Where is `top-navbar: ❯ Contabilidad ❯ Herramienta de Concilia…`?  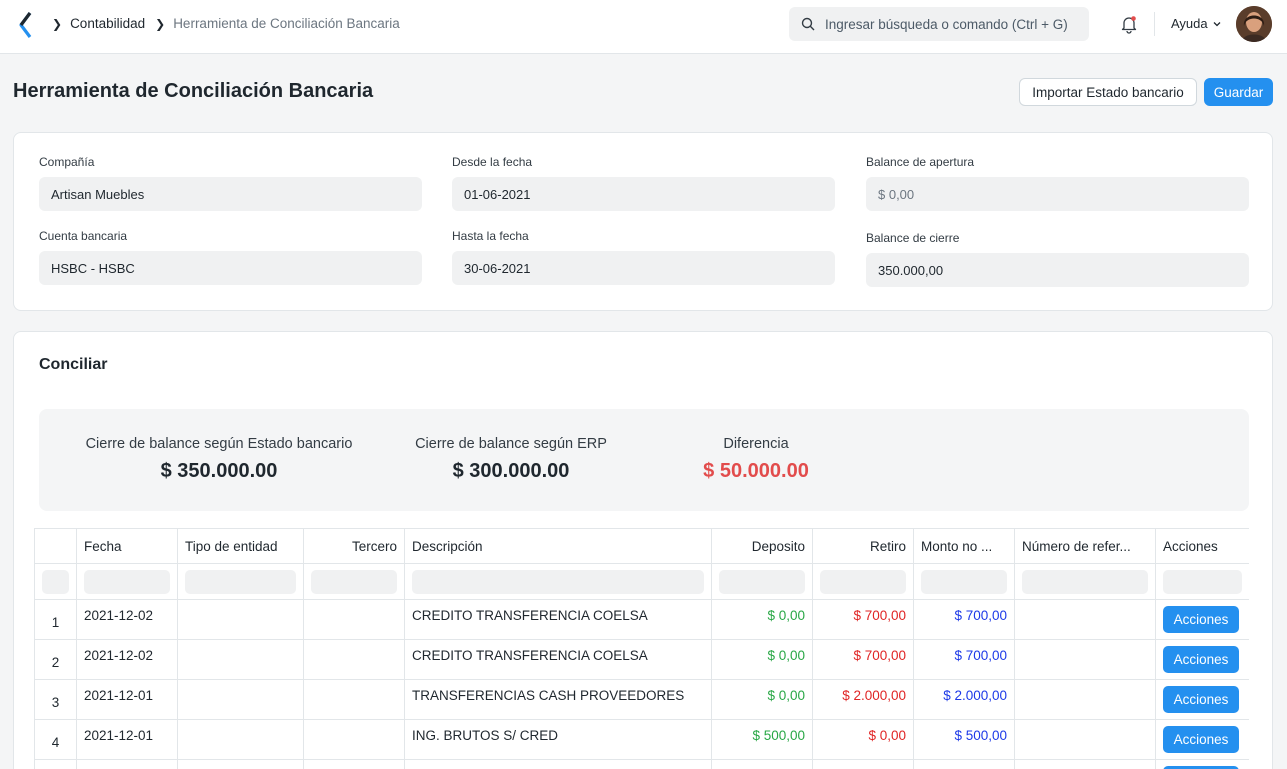 top-navbar: ❯ Contabilidad ❯ Herramienta de Concilia… is located at coordinates (643, 27).